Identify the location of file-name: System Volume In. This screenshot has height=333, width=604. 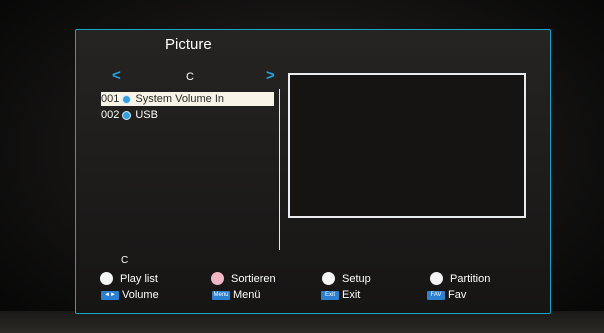
(180, 99).